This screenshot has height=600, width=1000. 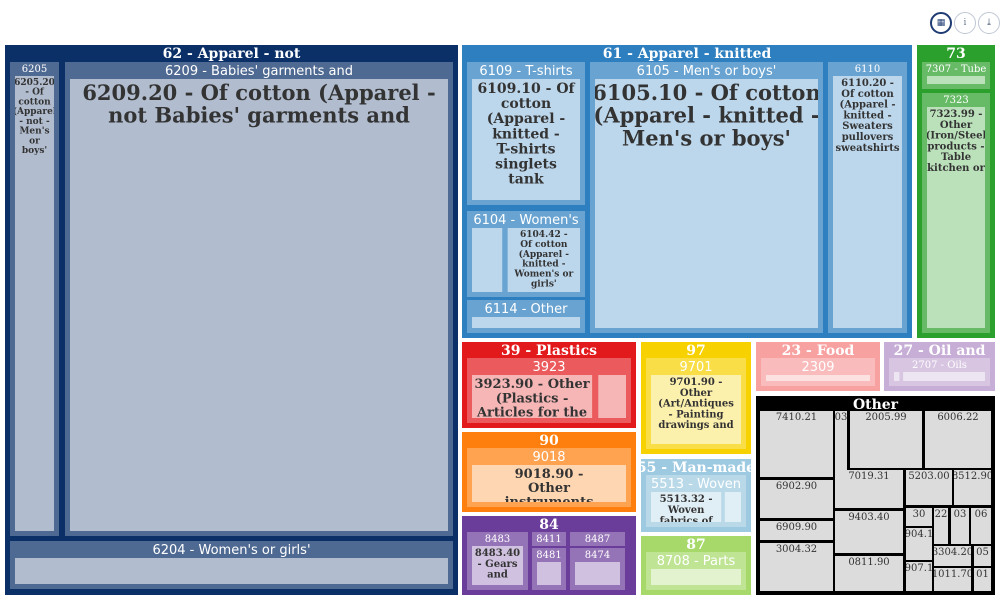 What do you see at coordinates (696, 484) in the screenshot?
I see `treemap-subgroup-label: 5513 - Woven` at bounding box center [696, 484].